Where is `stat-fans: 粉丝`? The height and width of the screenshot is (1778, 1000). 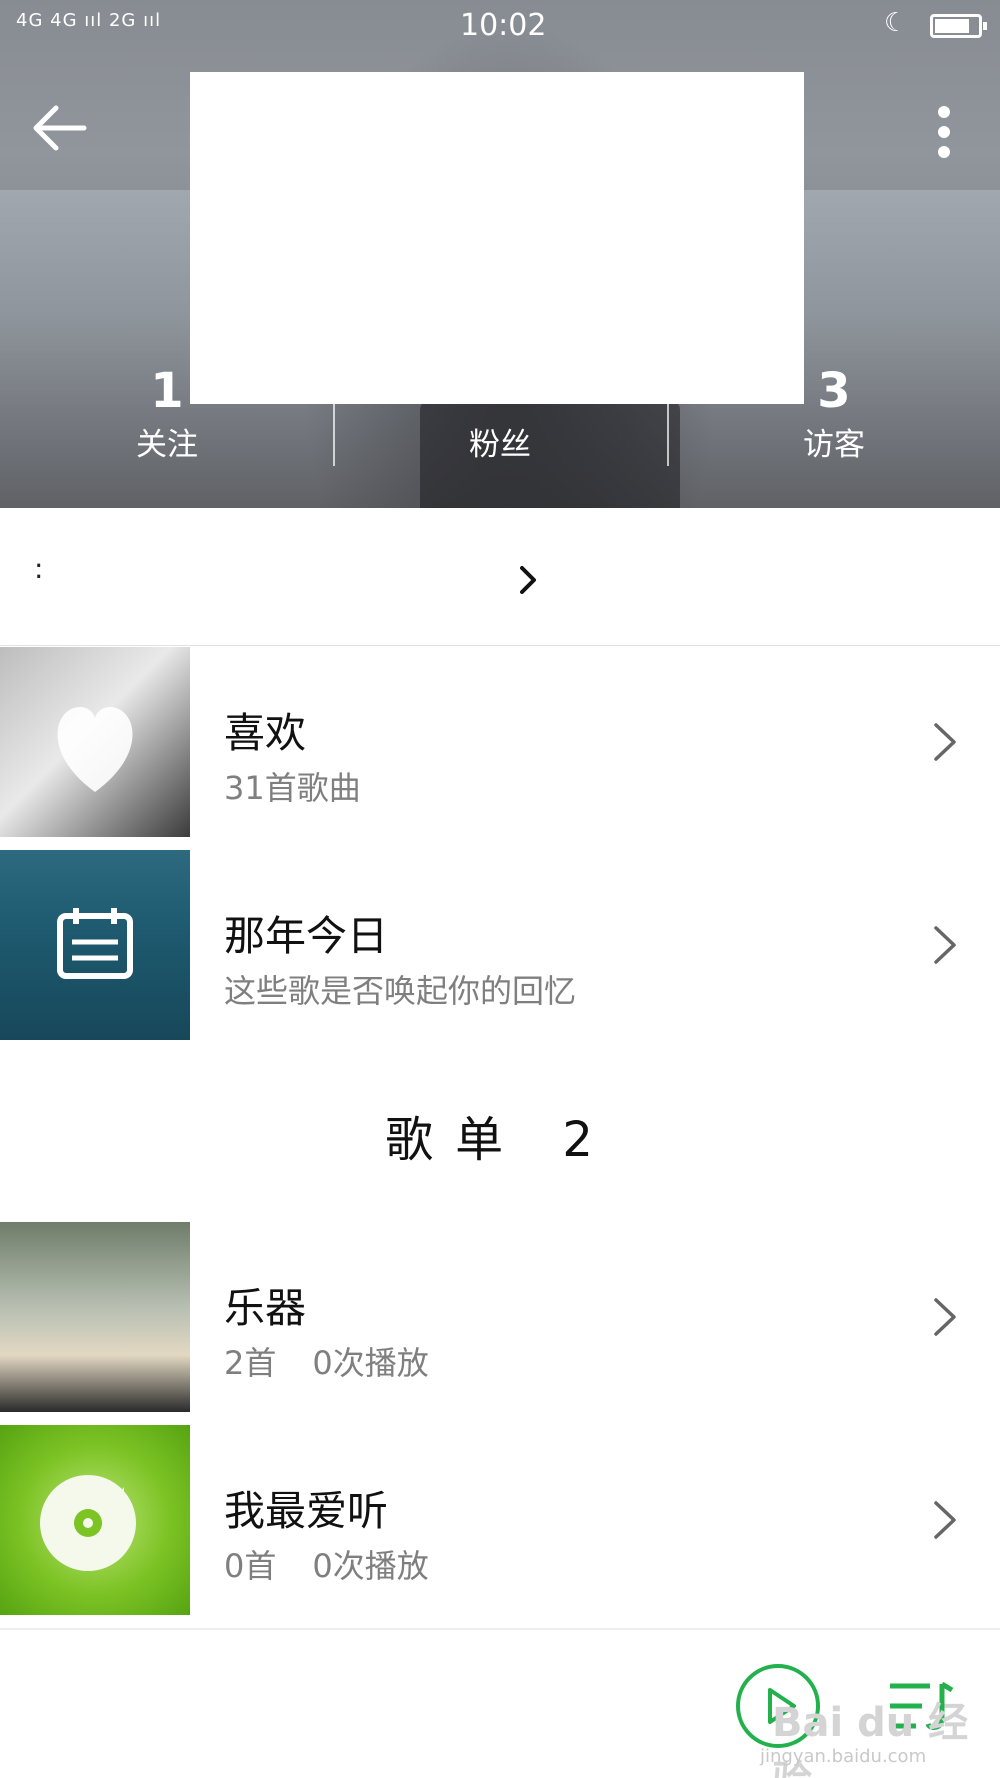
stat-fans: 粉丝 is located at coordinates (500, 420).